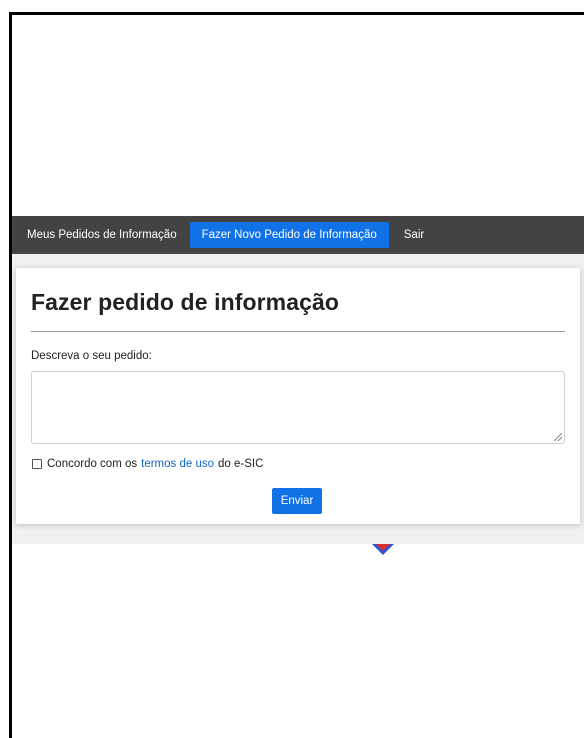  Describe the element at coordinates (37, 464) in the screenshot. I see `terms-checkbox` at that location.